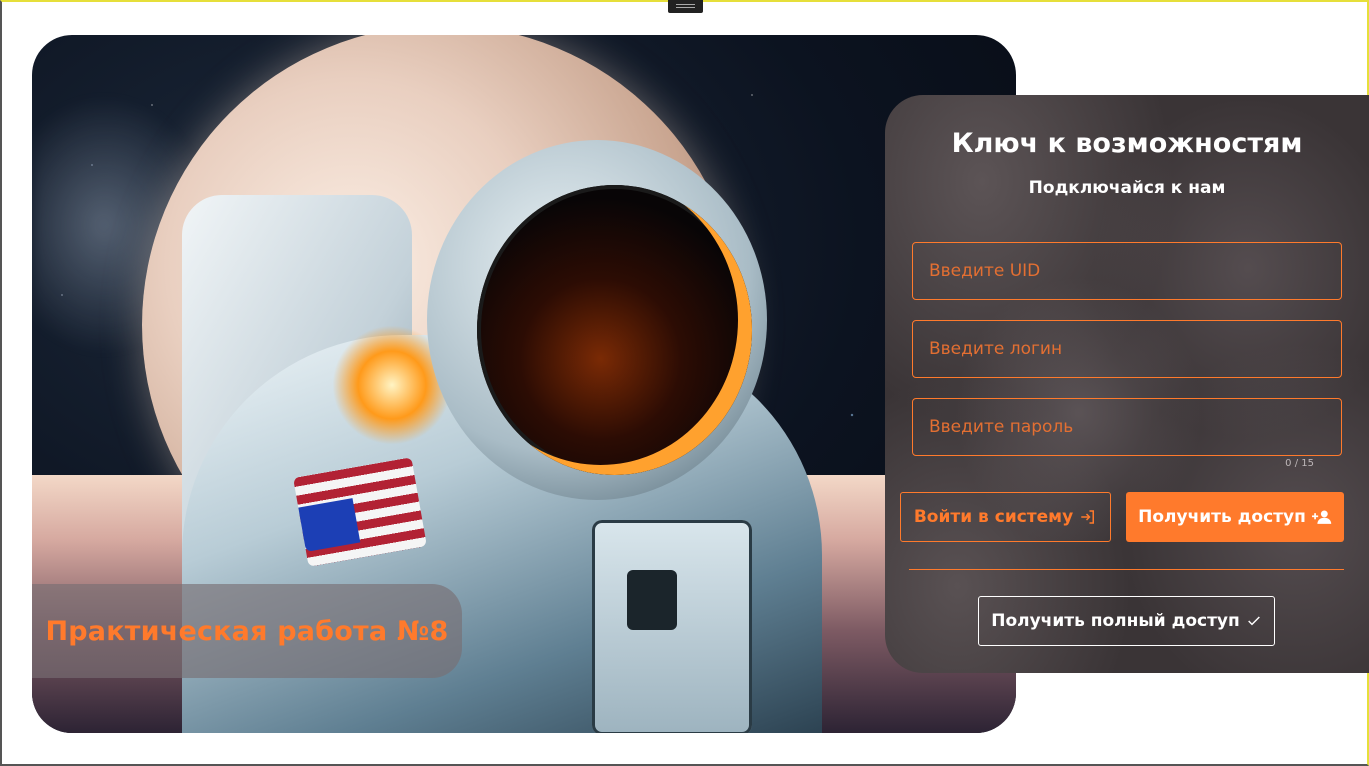 This screenshot has height=766, width=1369. I want to click on login-button: Войти в систему, so click(1005, 517).